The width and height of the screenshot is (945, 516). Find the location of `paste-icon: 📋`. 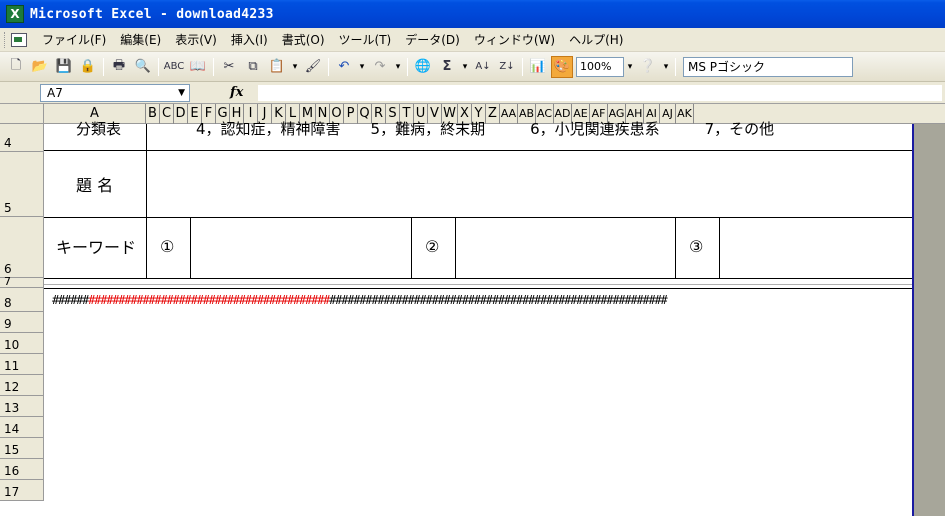

paste-icon: 📋 is located at coordinates (277, 67).